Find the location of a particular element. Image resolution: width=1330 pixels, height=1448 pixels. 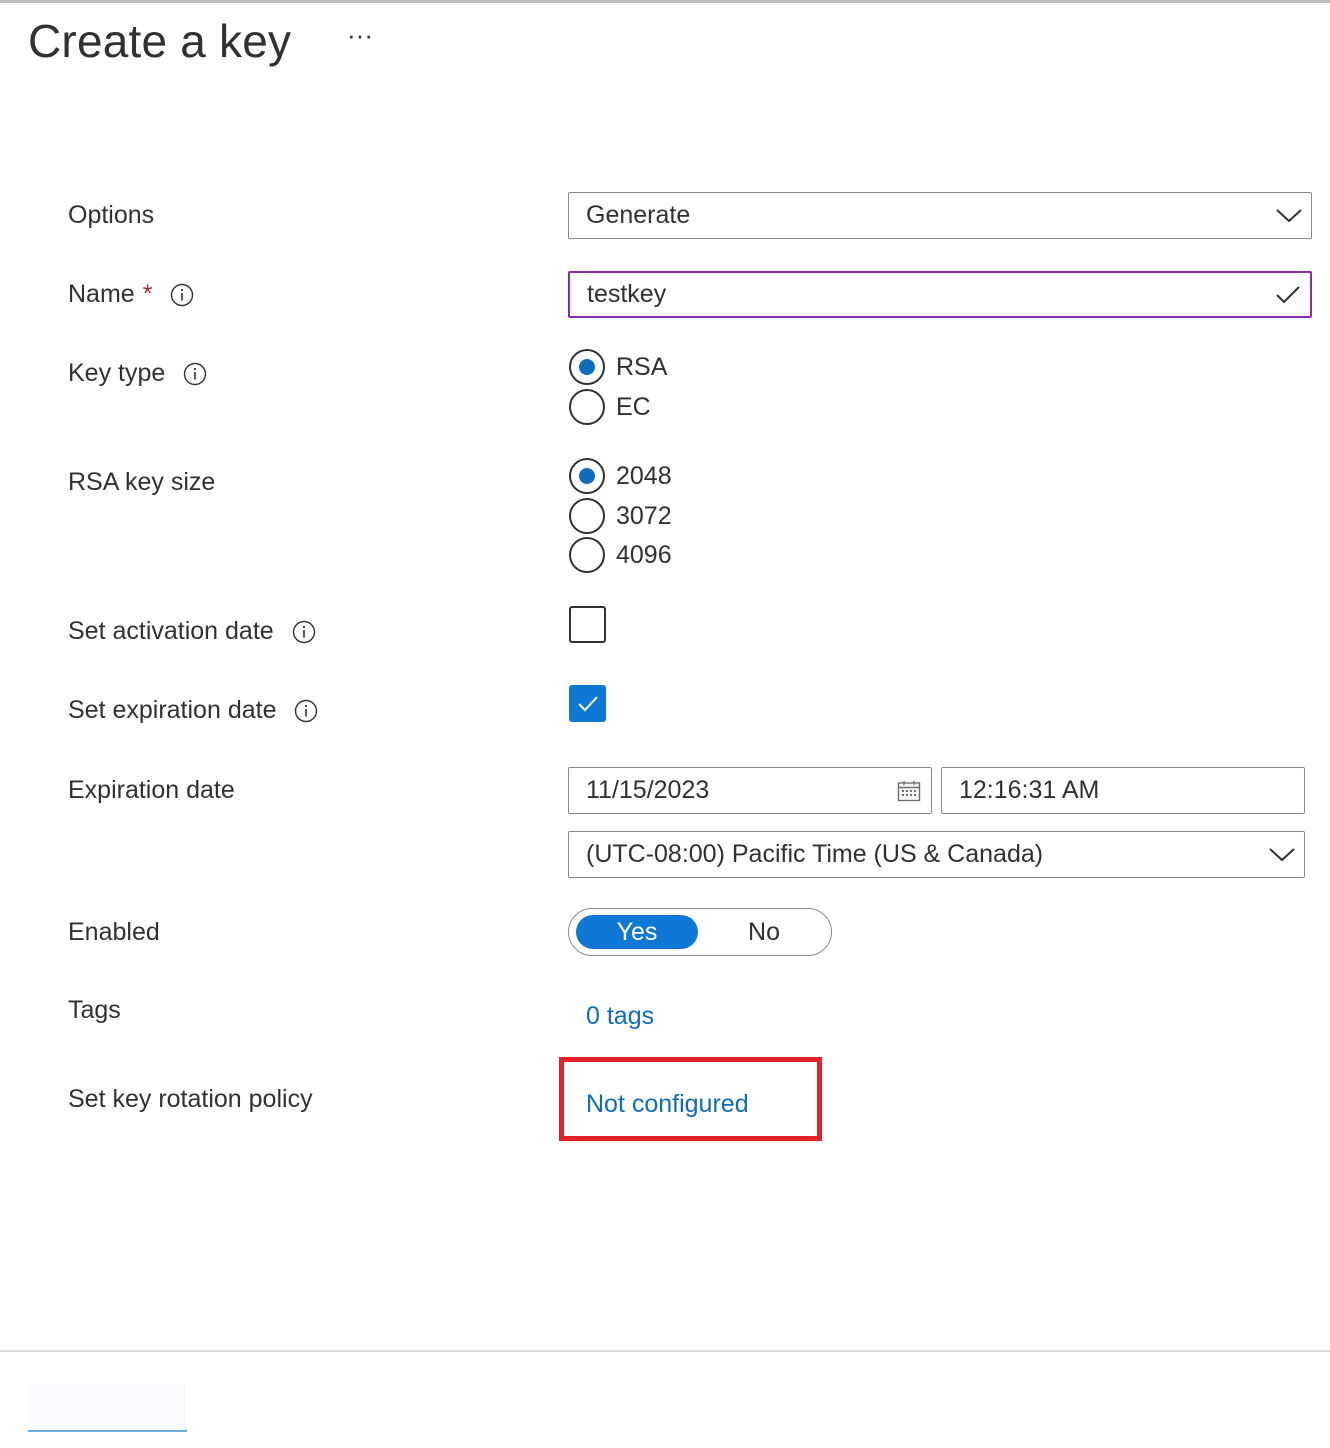

name-label: Name * is located at coordinates (131, 294).